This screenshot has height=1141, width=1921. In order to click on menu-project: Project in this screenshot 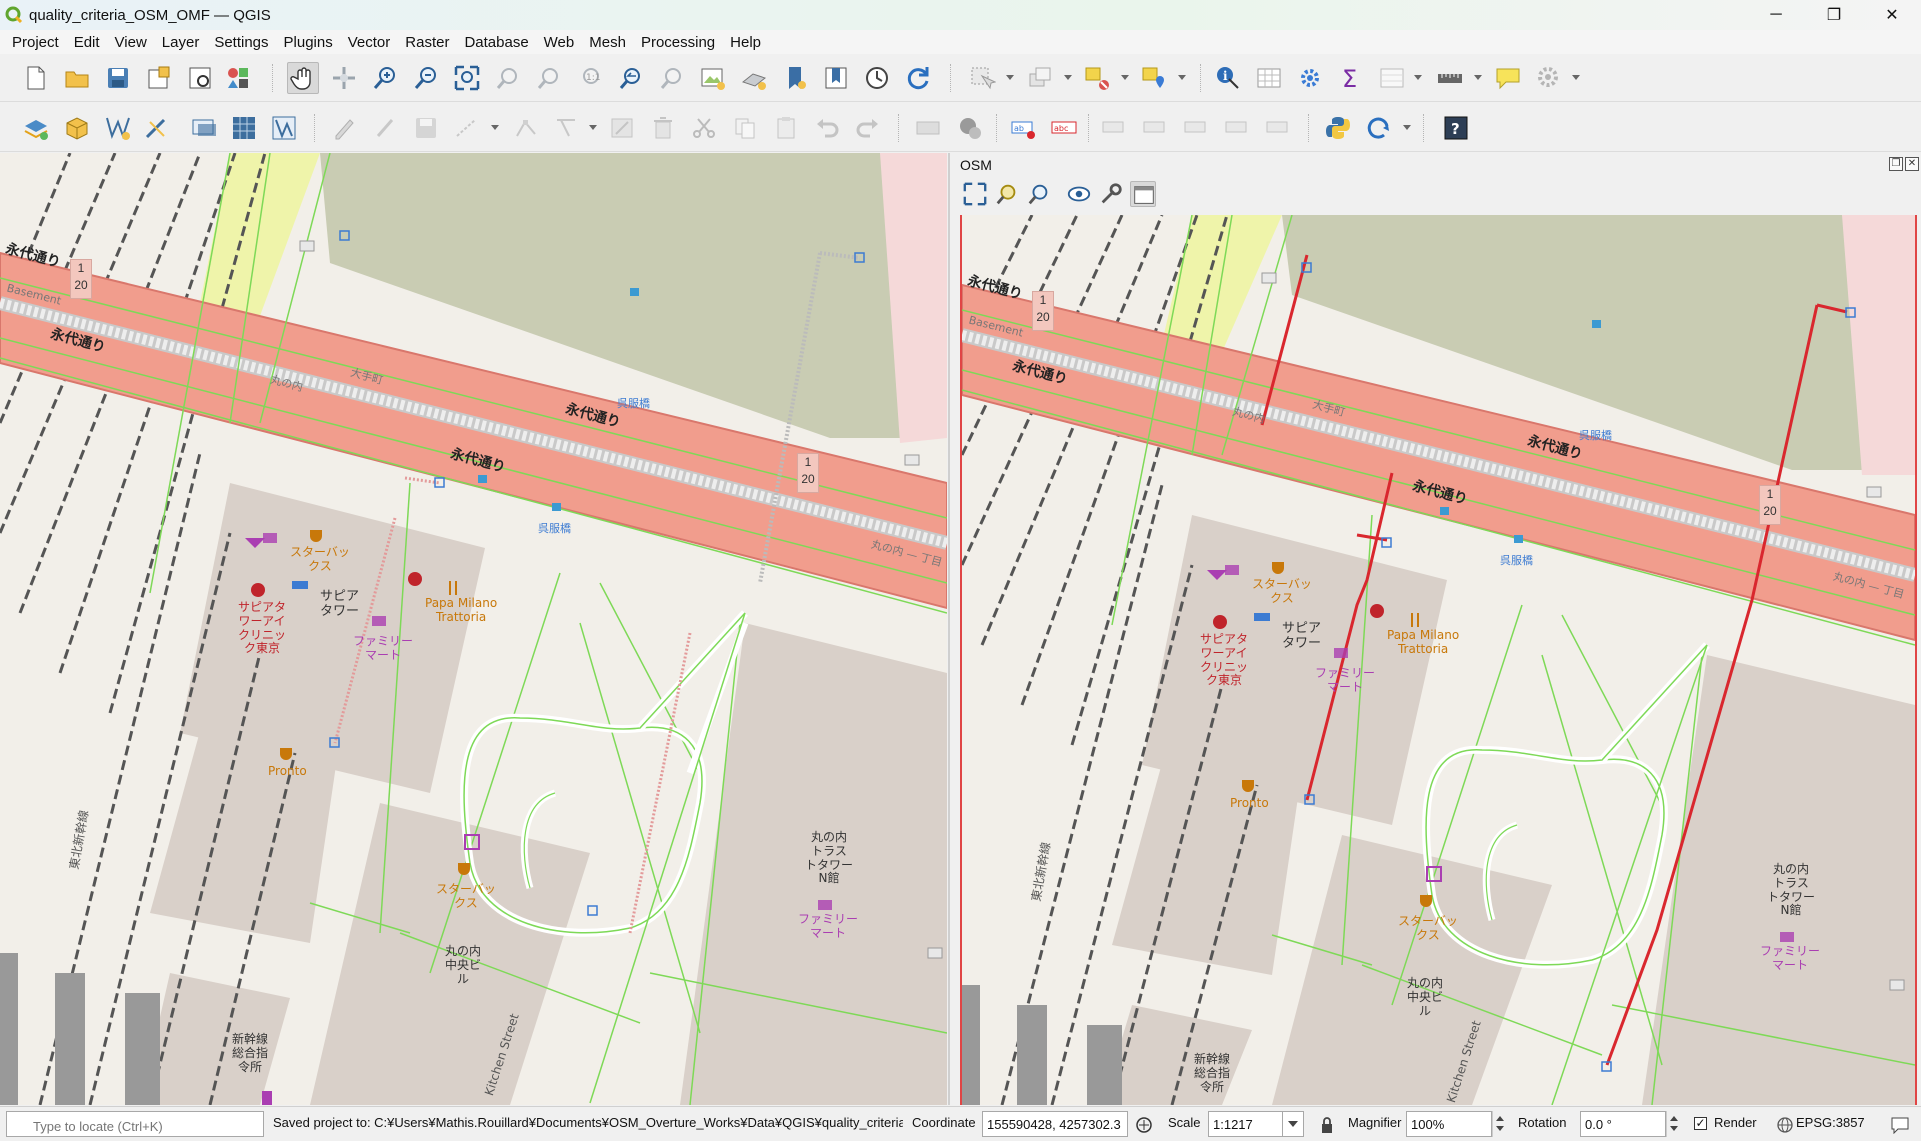, I will do `click(33, 42)`.